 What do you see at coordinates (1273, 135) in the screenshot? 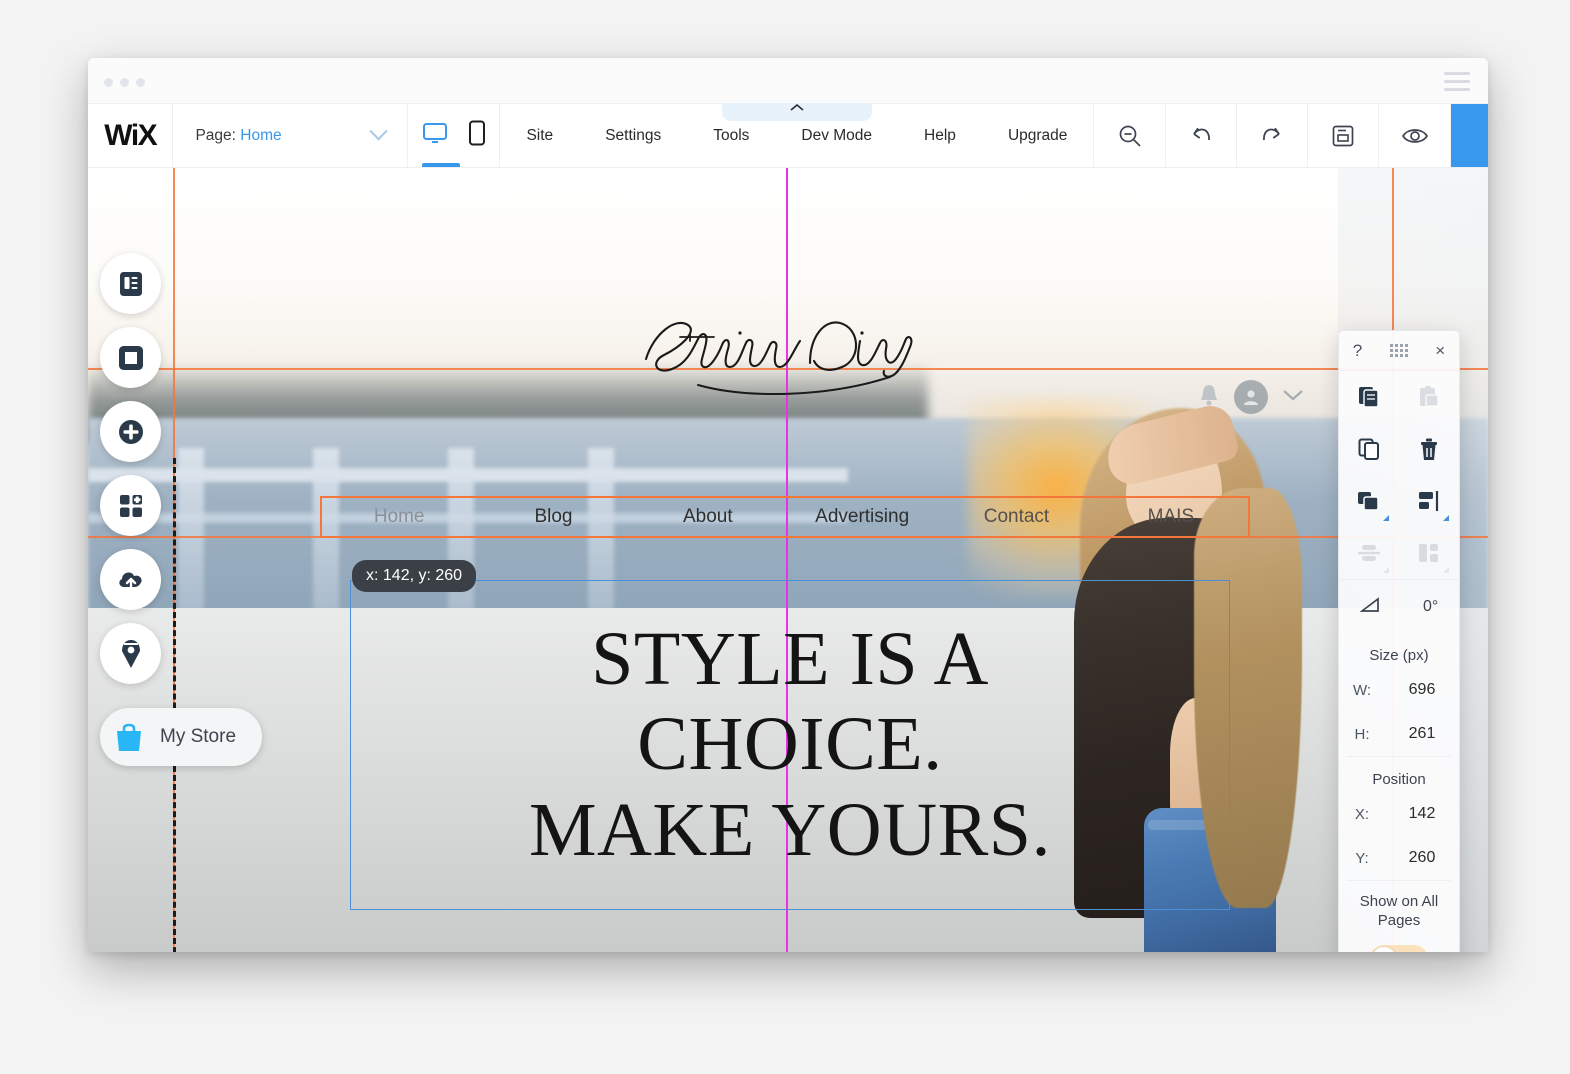
I see `redo-button` at bounding box center [1273, 135].